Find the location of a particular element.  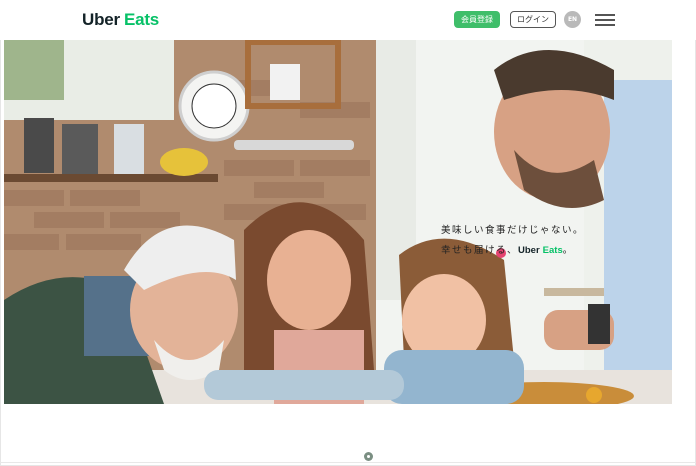

tagline-line2-prefix: 幸せも届ける、 is located at coordinates (480, 250).